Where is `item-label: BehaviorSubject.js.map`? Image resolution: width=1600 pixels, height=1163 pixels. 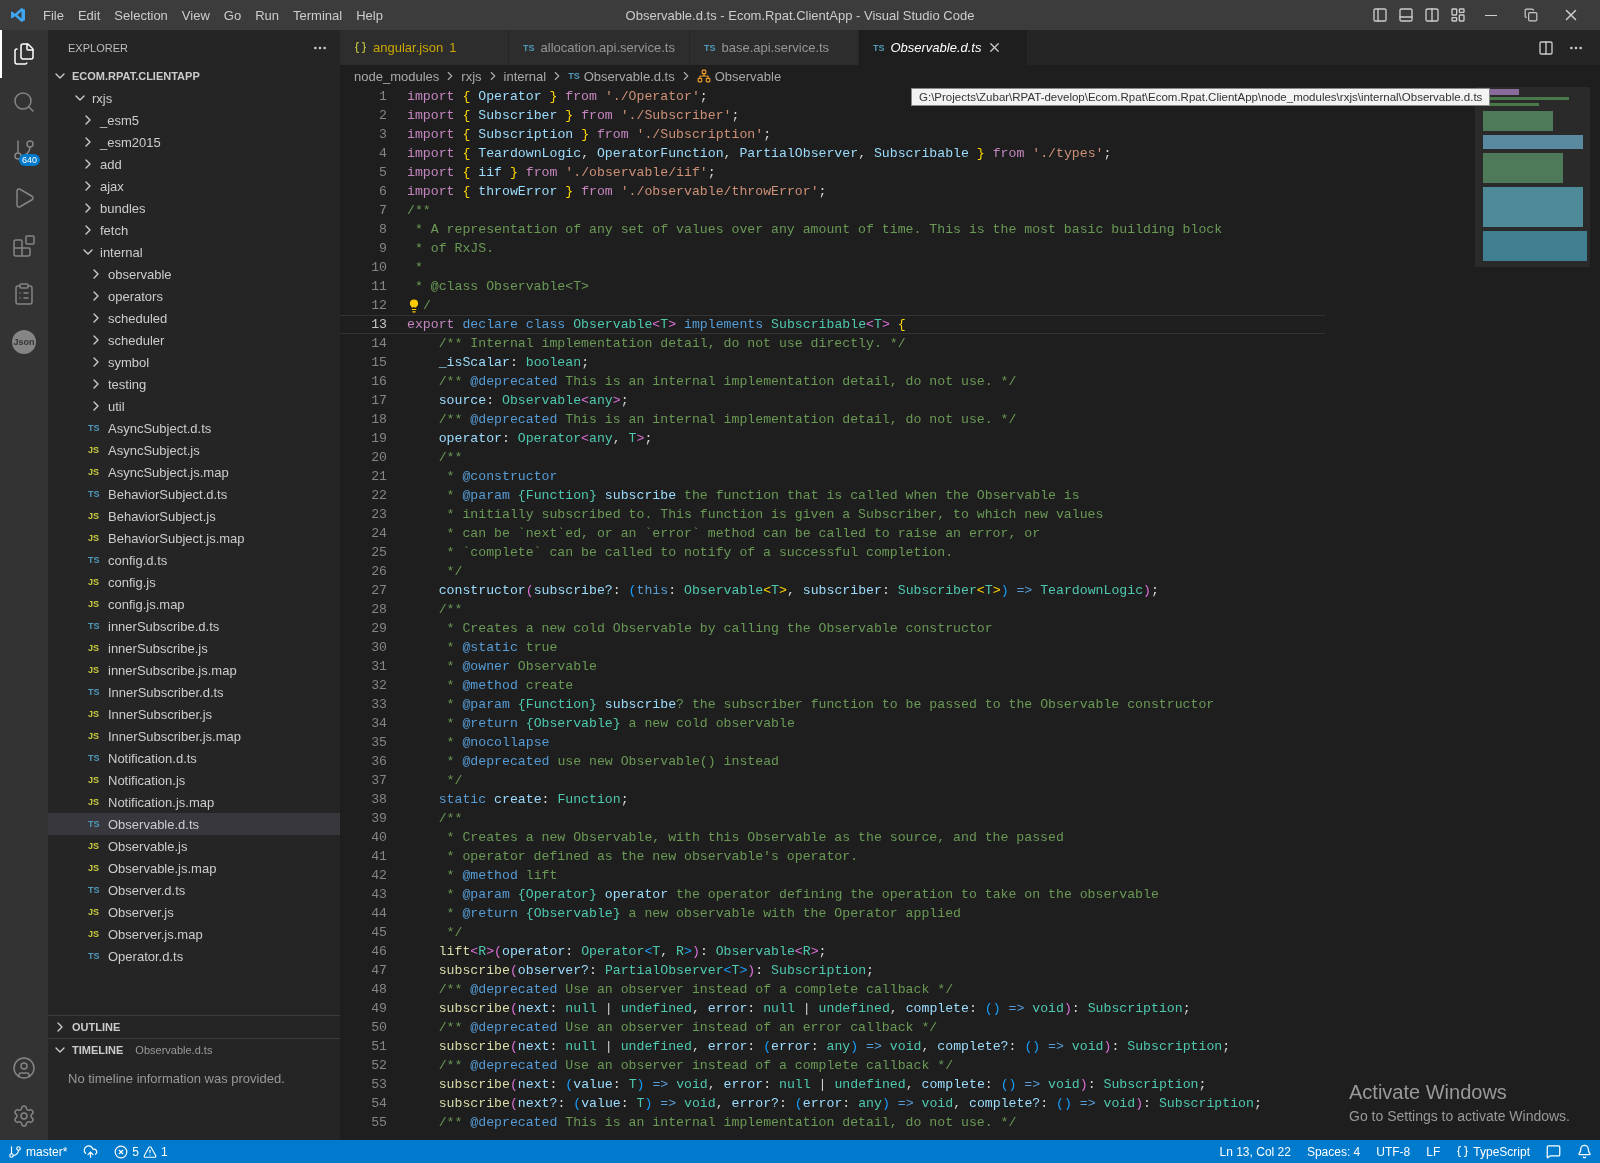
item-label: BehaviorSubject.js.map is located at coordinates (176, 538).